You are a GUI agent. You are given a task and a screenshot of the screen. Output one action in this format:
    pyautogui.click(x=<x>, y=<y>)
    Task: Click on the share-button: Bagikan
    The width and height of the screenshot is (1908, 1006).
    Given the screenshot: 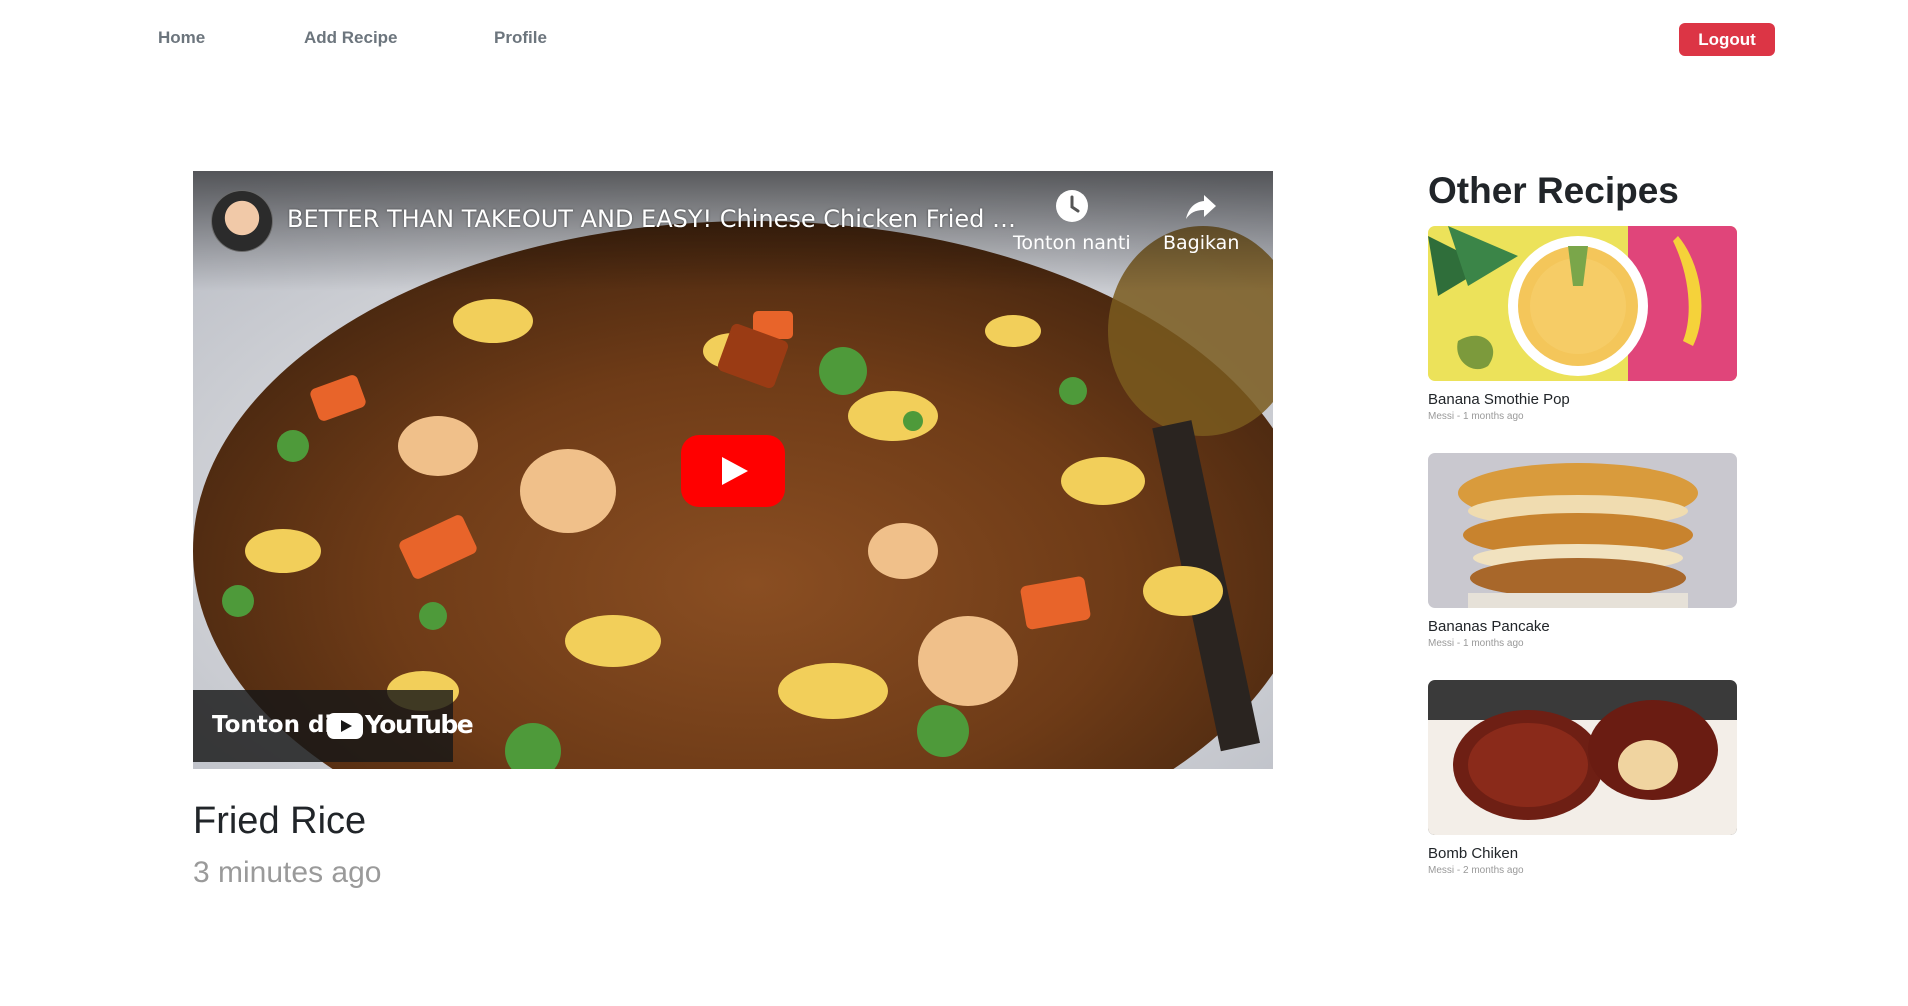 What is the action you would take?
    pyautogui.click(x=1201, y=221)
    